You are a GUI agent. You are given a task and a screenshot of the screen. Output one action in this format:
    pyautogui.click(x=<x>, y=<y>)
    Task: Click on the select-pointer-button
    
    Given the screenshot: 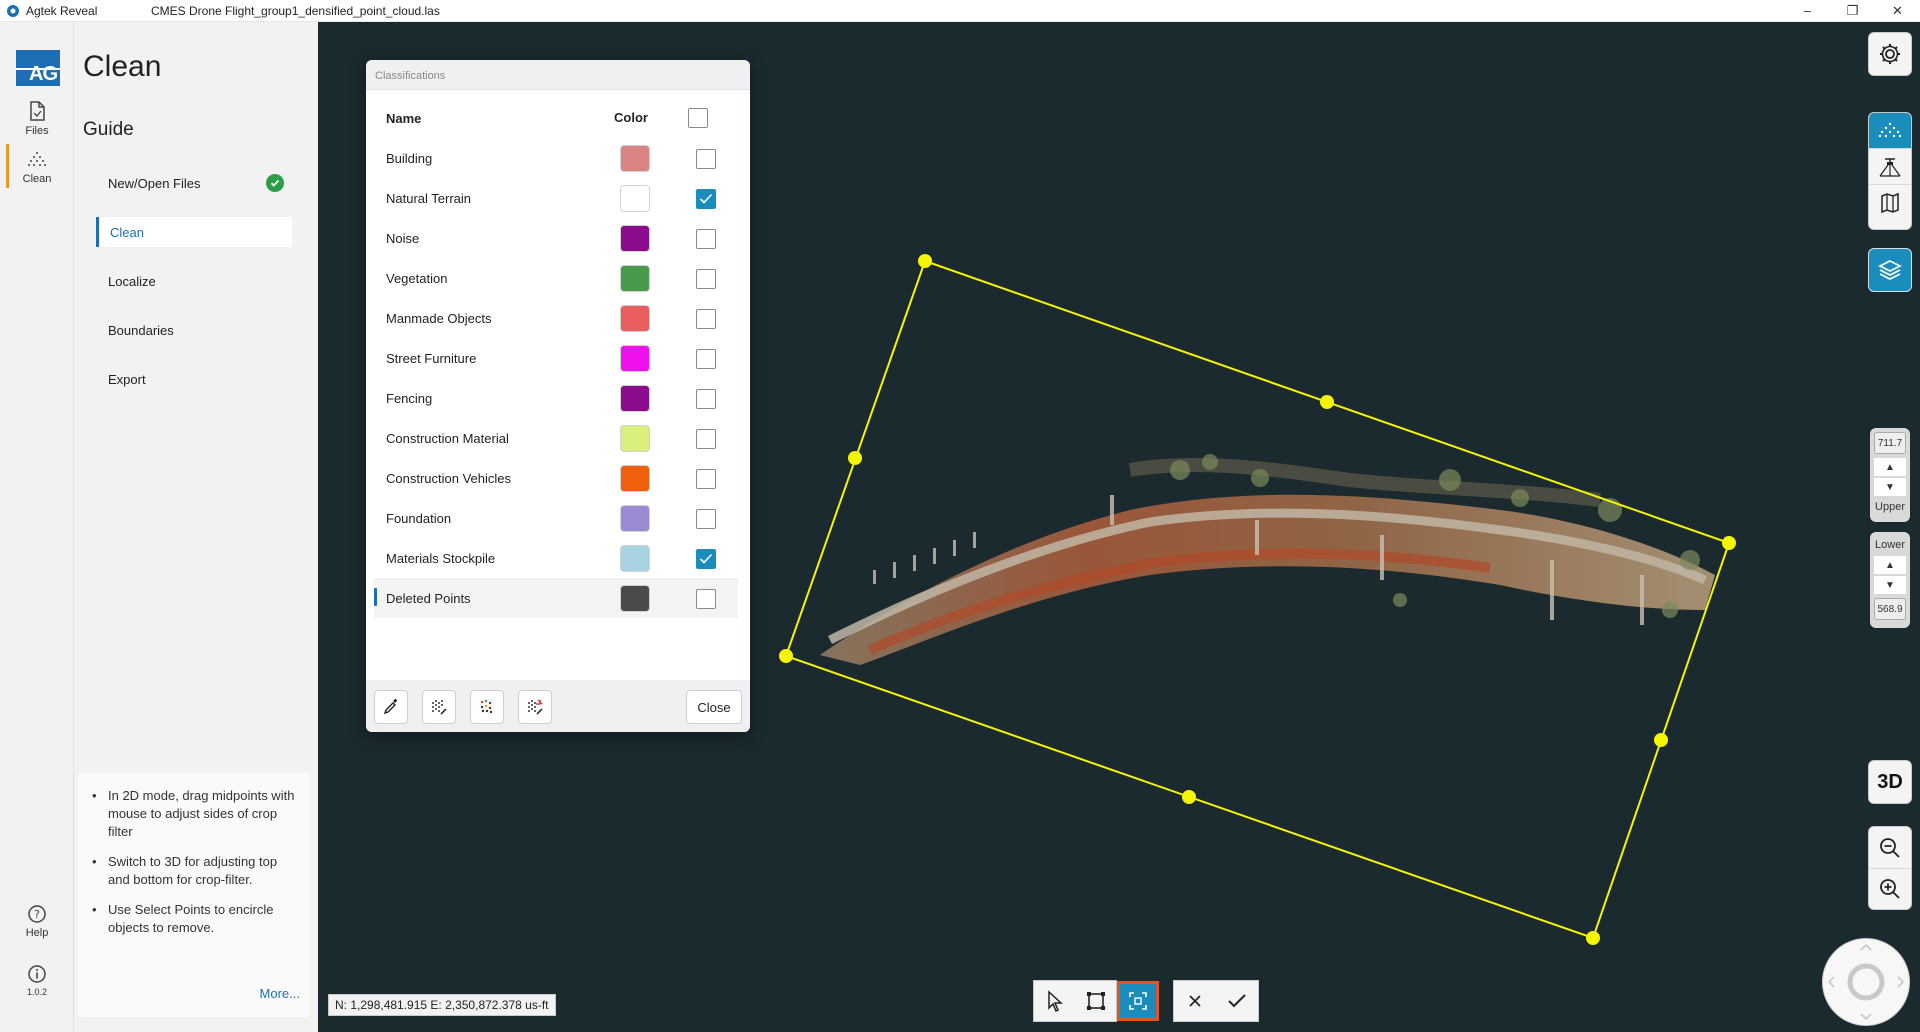 What is the action you would take?
    pyautogui.click(x=1054, y=1001)
    